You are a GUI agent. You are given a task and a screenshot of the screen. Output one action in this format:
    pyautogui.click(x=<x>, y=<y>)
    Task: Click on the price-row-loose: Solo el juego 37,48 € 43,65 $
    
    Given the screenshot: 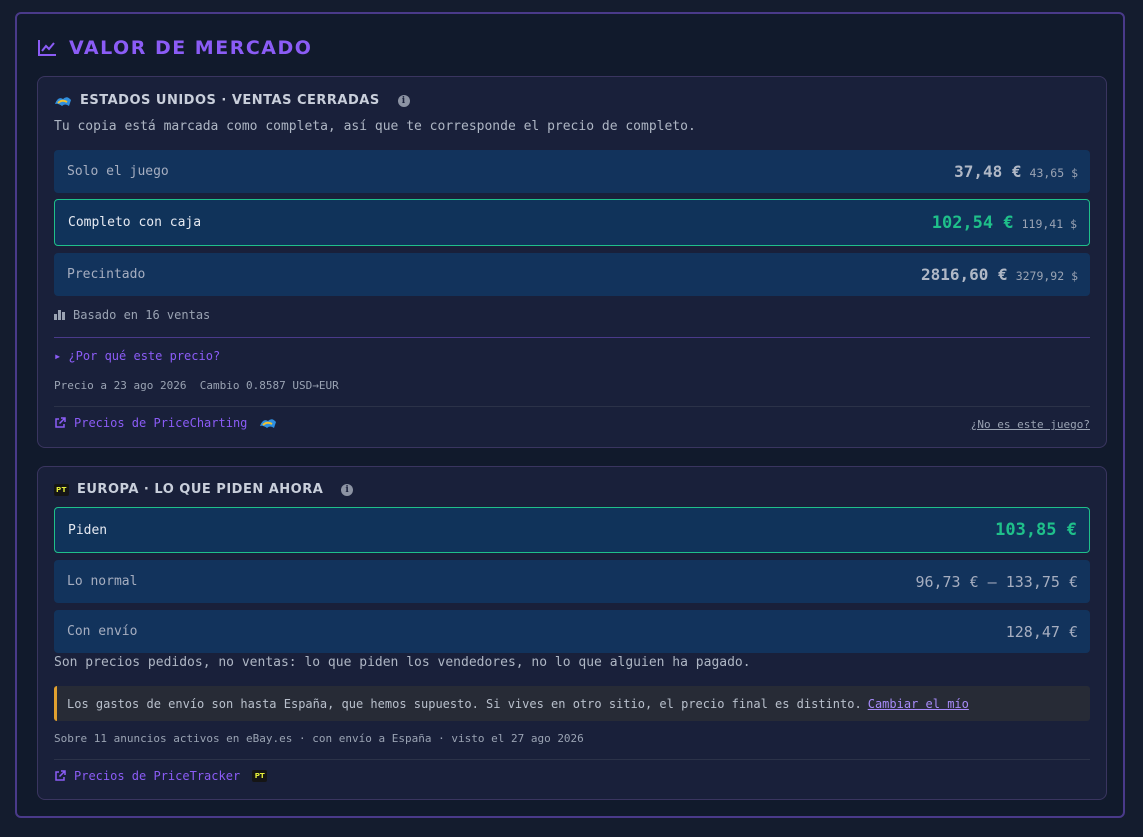 What is the action you would take?
    pyautogui.click(x=572, y=171)
    